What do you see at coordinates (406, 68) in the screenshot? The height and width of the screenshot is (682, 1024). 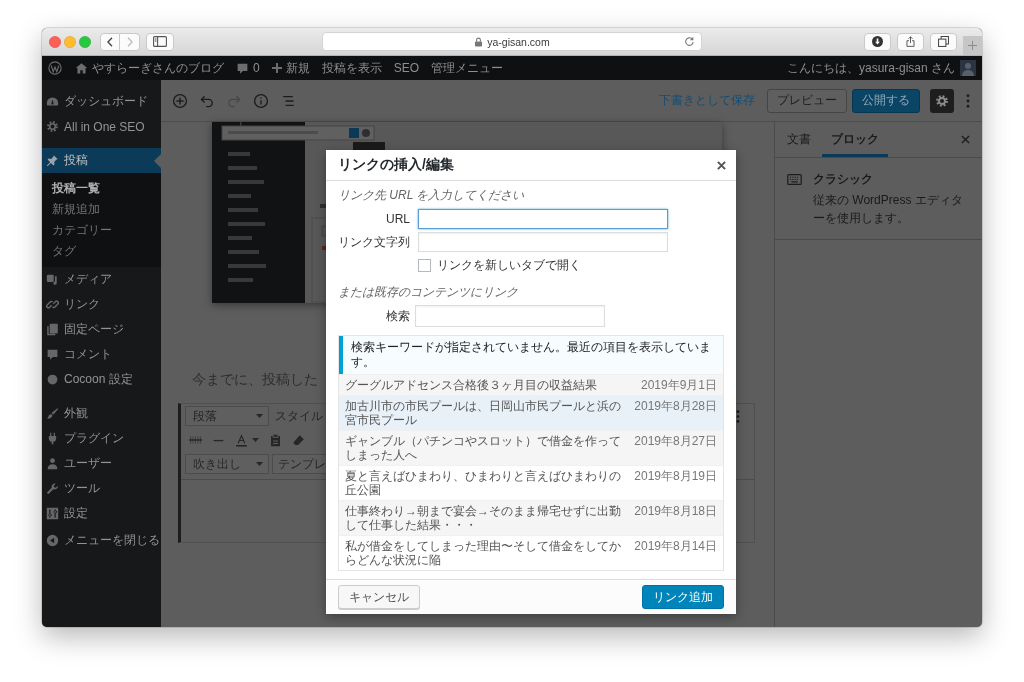 I see `admin-bar-link: SEO` at bounding box center [406, 68].